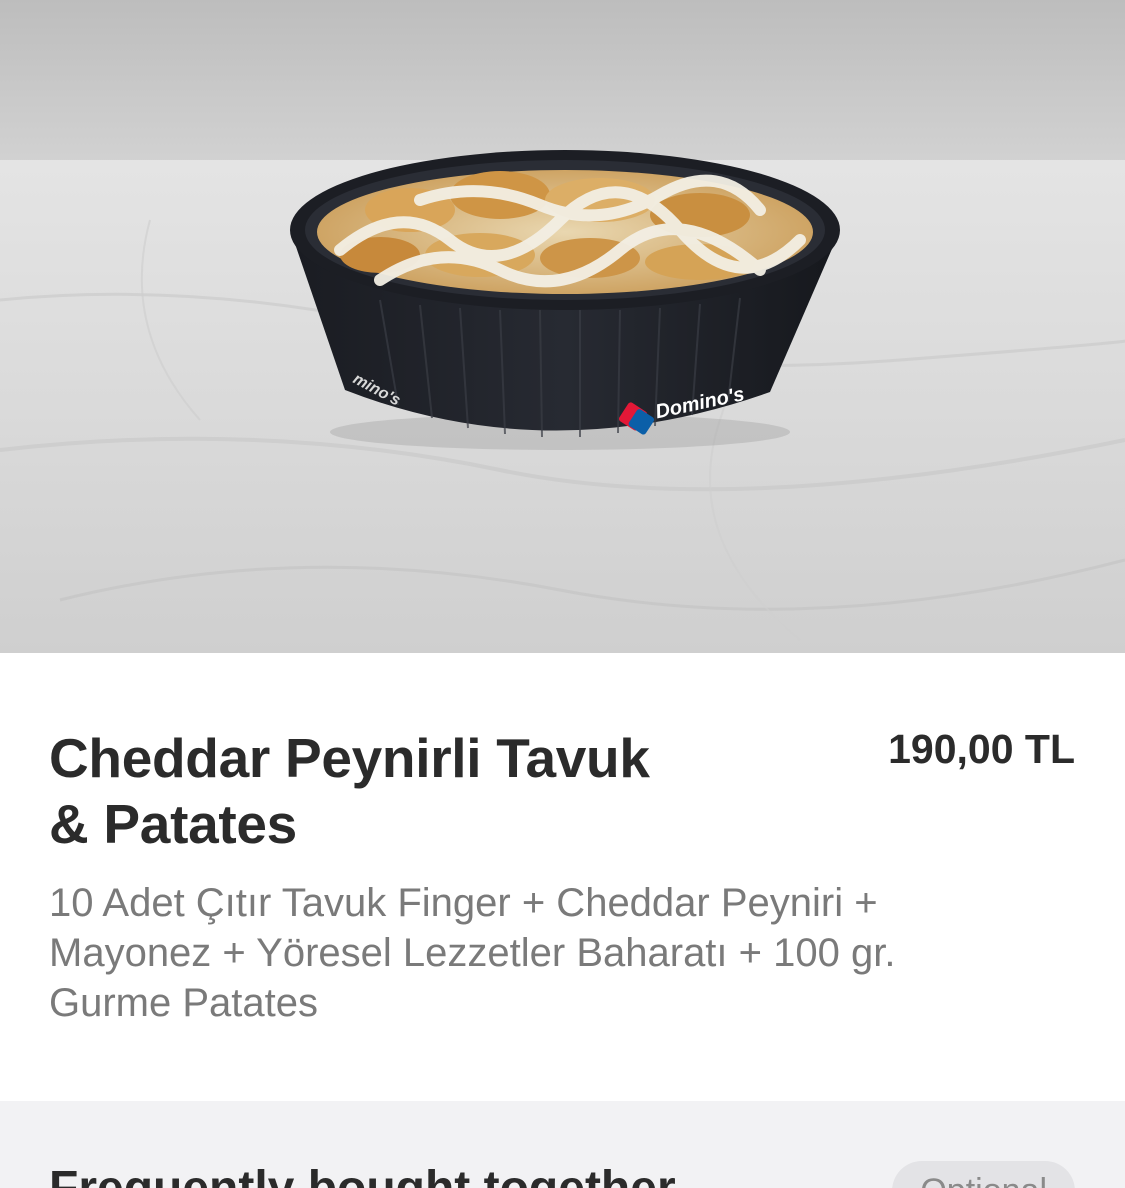 Image resolution: width=1125 pixels, height=1188 pixels. What do you see at coordinates (562, 1144) in the screenshot?
I see `frequently-bought-section: Frequently bought together Optional` at bounding box center [562, 1144].